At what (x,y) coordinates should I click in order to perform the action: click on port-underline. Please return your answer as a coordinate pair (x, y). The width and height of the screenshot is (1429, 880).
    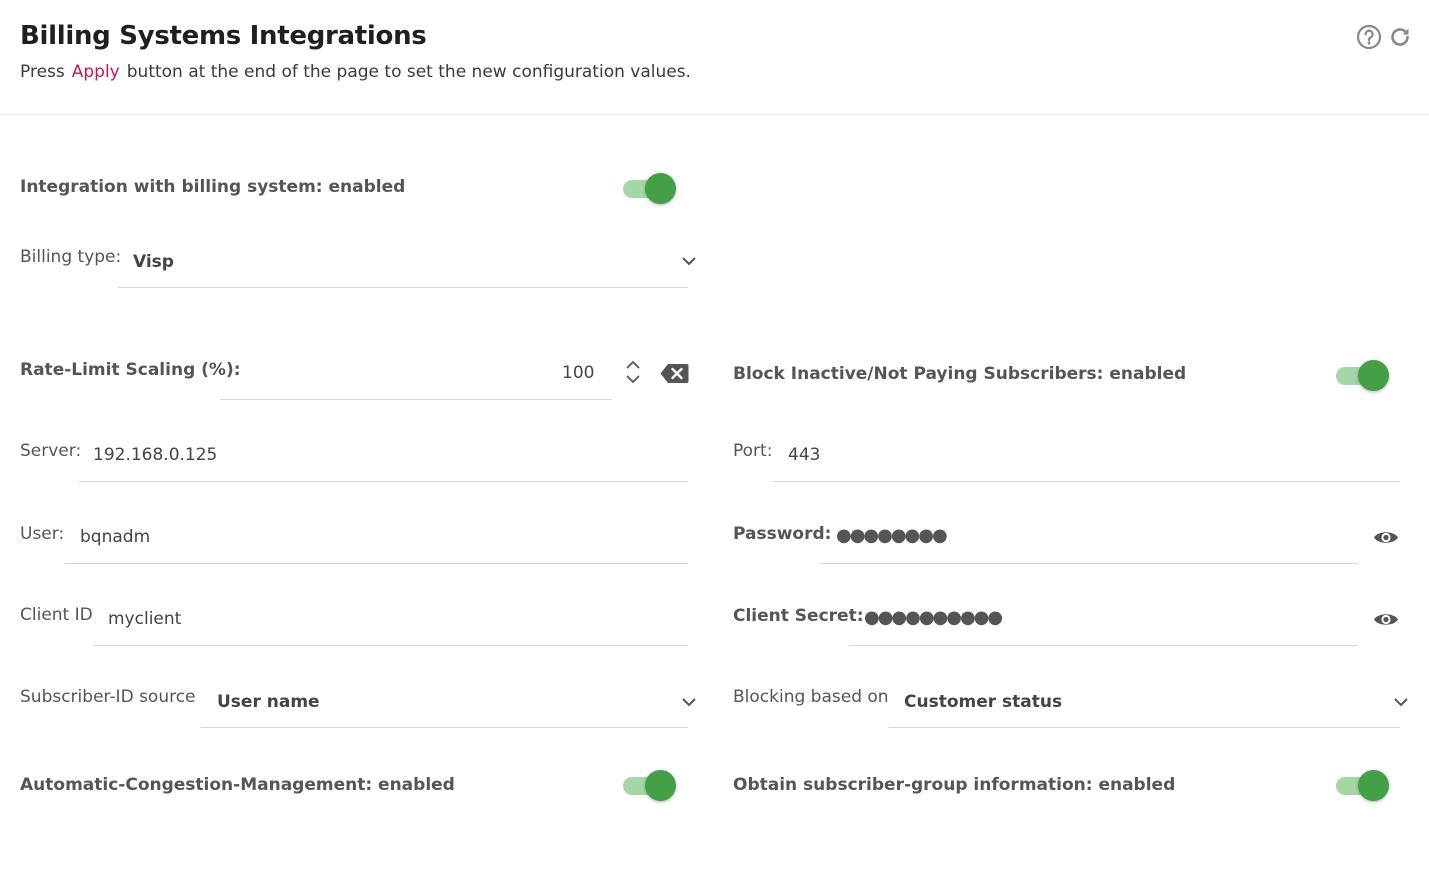
    Looking at the image, I should click on (1086, 481).